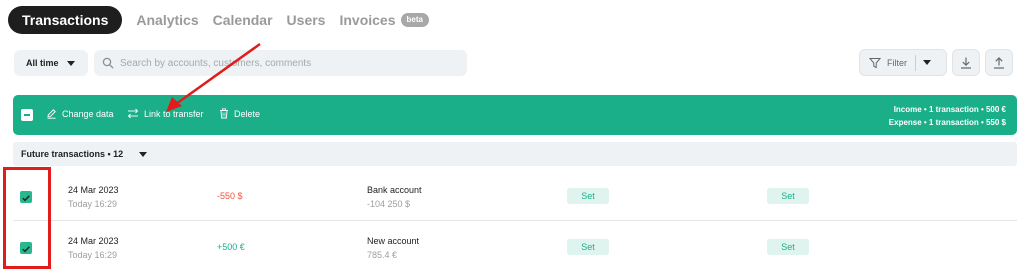  Describe the element at coordinates (367, 20) in the screenshot. I see `tab-invoices-label: Invoices` at that location.